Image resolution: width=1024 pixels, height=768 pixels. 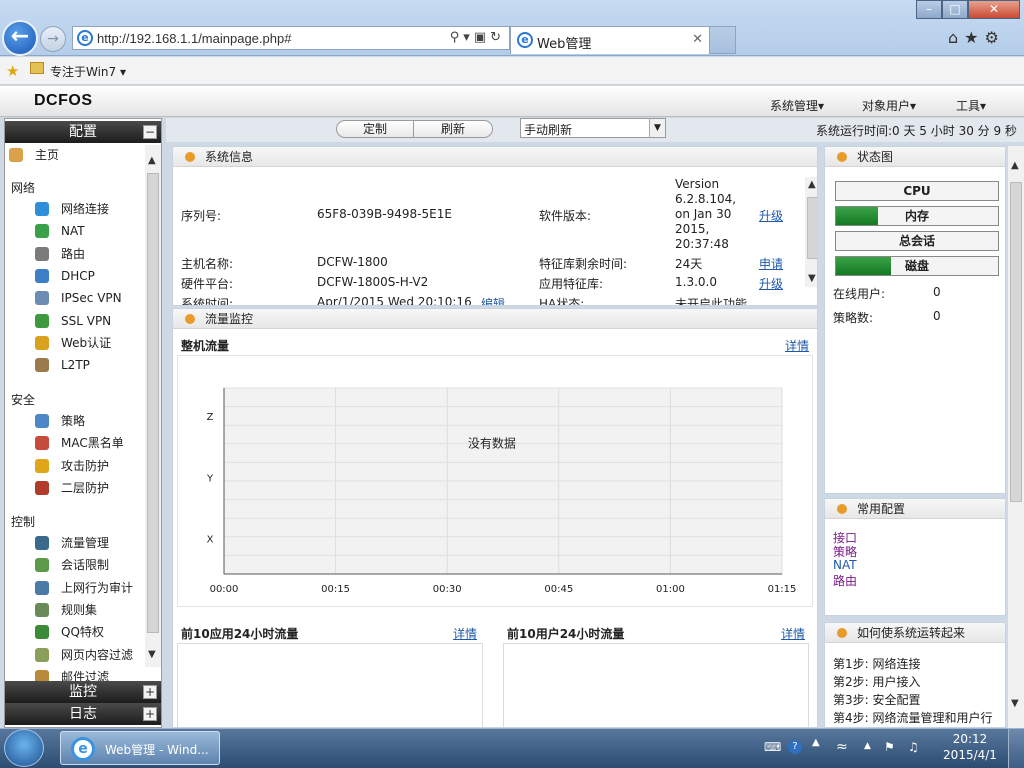 I want to click on forward-icon: →, so click(x=53, y=39).